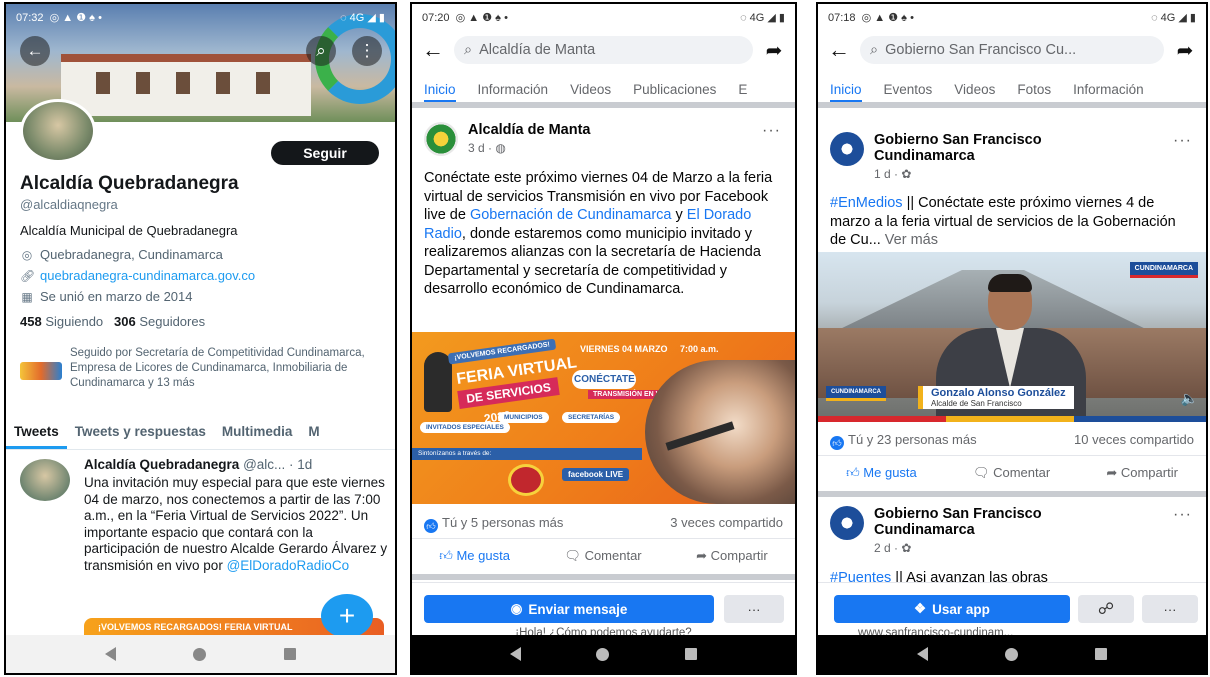  What do you see at coordinates (571, 215) in the screenshot?
I see `post-link-gobernacion: Gobernación de Cundinamarca` at bounding box center [571, 215].